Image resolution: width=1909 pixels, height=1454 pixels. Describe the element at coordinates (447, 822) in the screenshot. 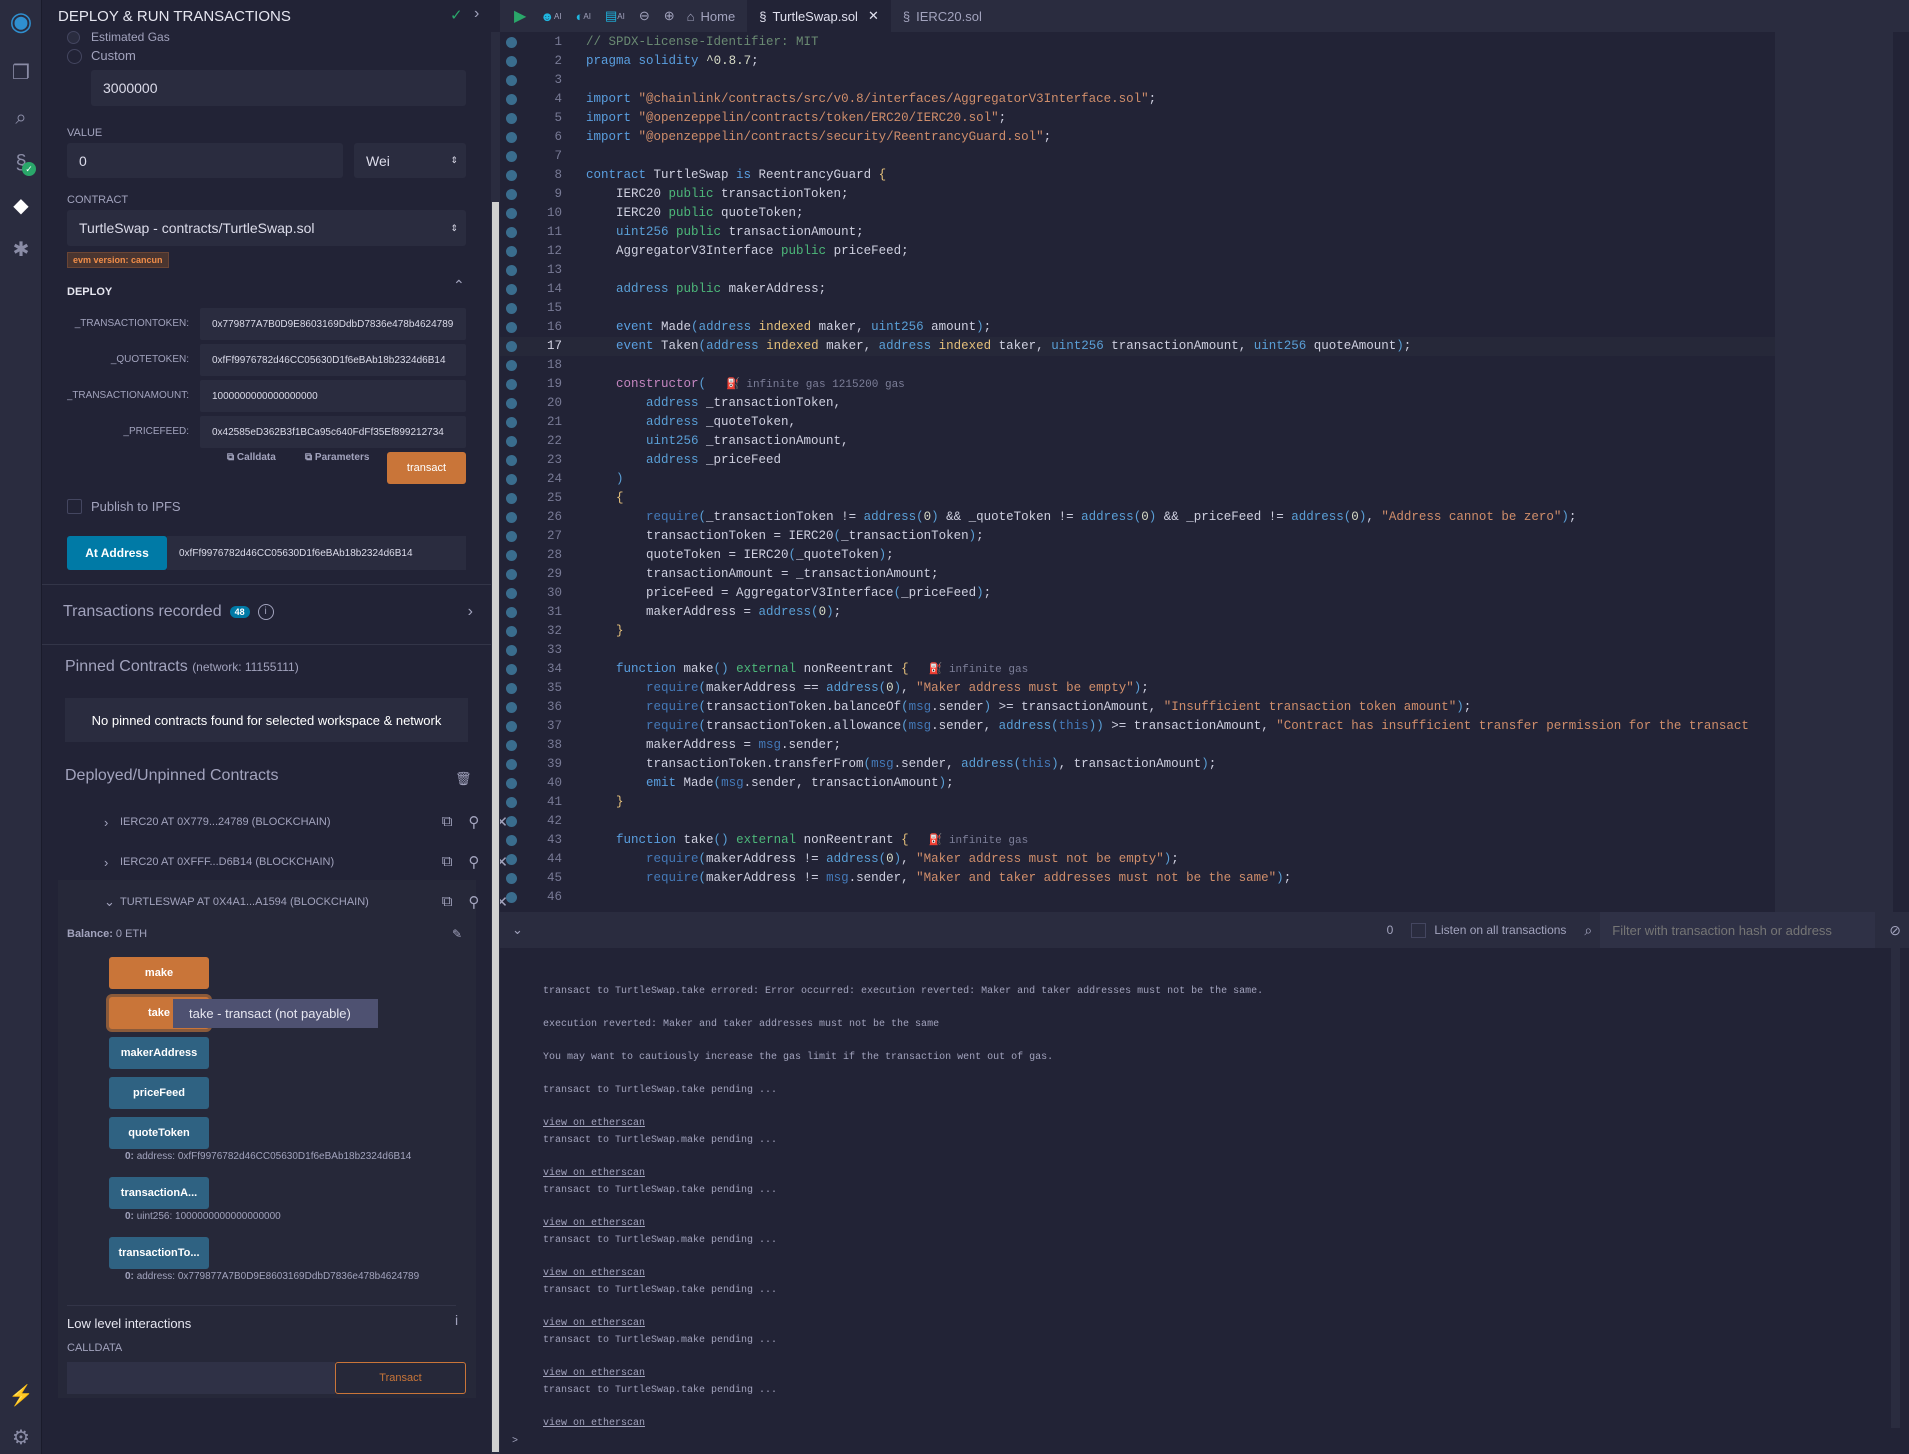

I see `copy-icon: ⧉` at that location.